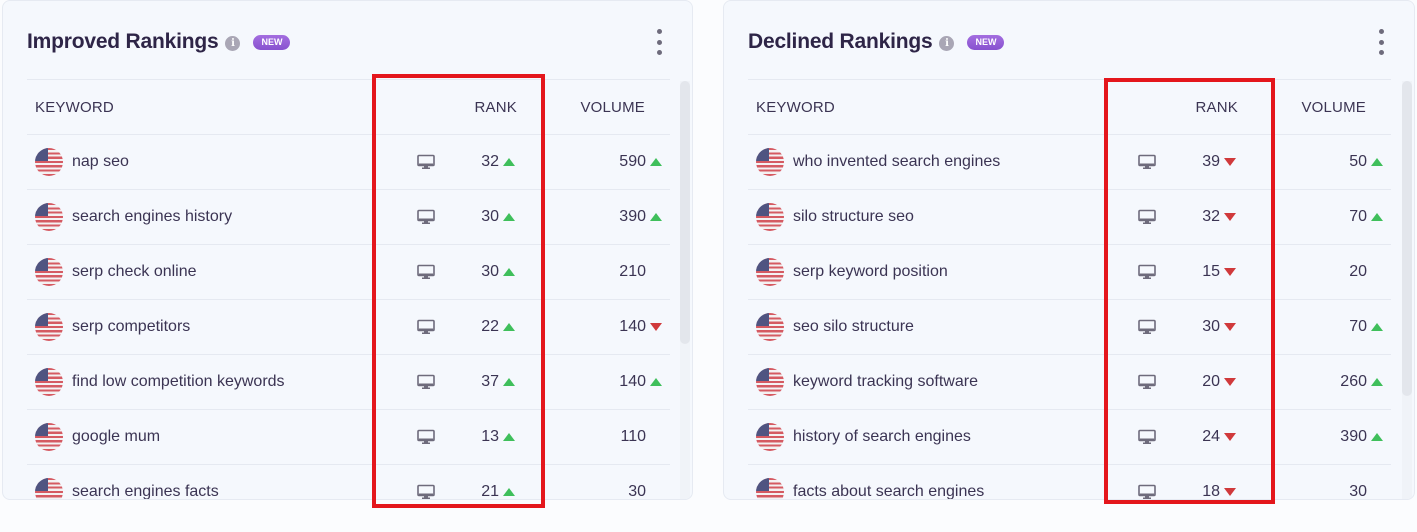 The image size is (1417, 532). I want to click on keyword-text: serp keyword position, so click(870, 272).